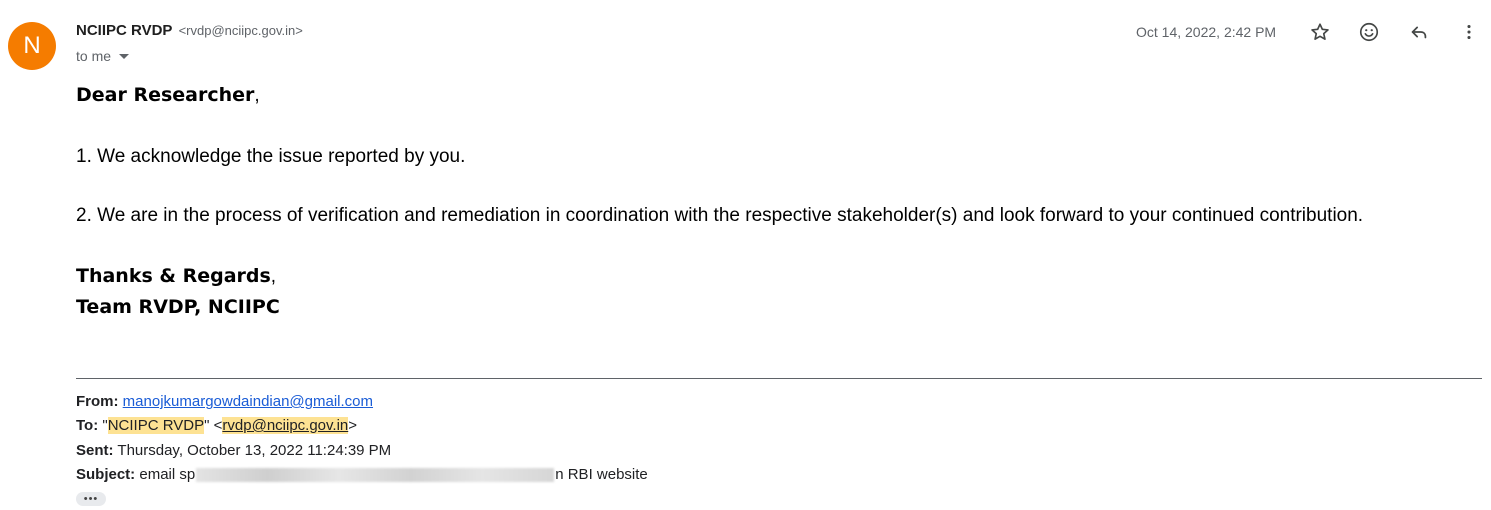  I want to click on sender-email: <rvdp@nciipc.gov.in>, so click(240, 30).